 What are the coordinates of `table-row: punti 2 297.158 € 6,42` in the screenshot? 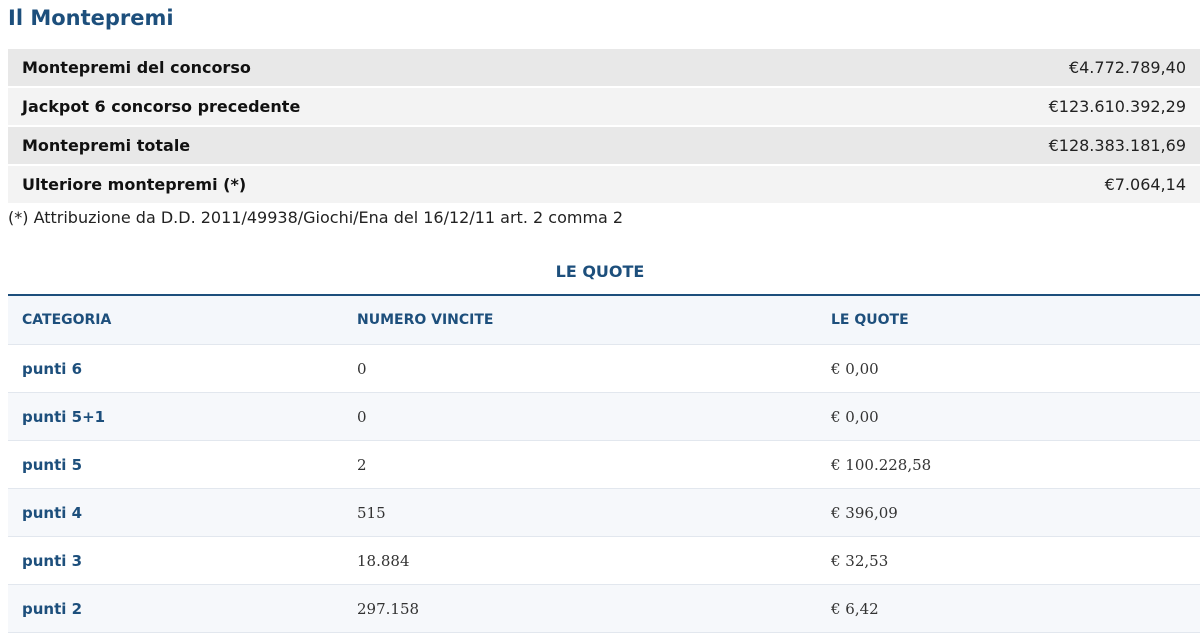 It's located at (604, 609).